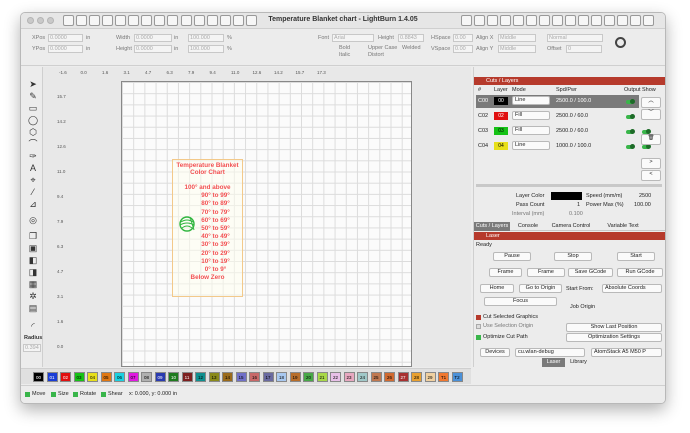 This screenshot has height=433, width=690. Describe the element at coordinates (173, 377) in the screenshot. I see `palette-swatch: 10` at that location.